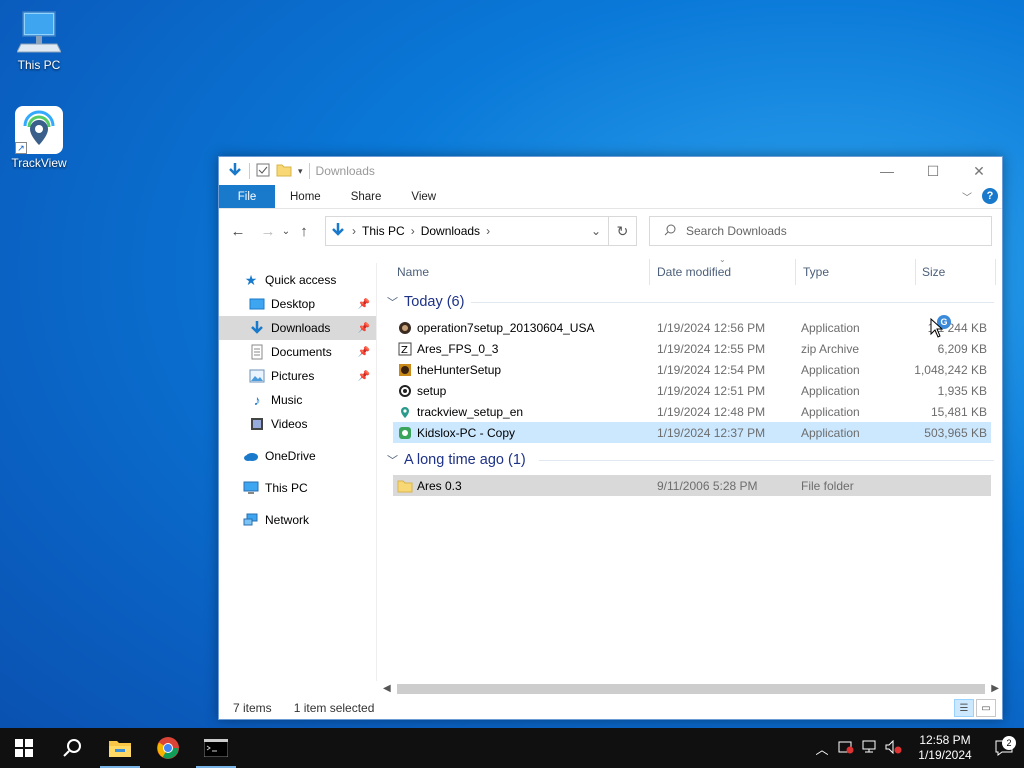 Image resolution: width=1024 pixels, height=768 pixels. What do you see at coordinates (980, 196) in the screenshot?
I see `ribbon-right-controls: ﹀ ?` at bounding box center [980, 196].